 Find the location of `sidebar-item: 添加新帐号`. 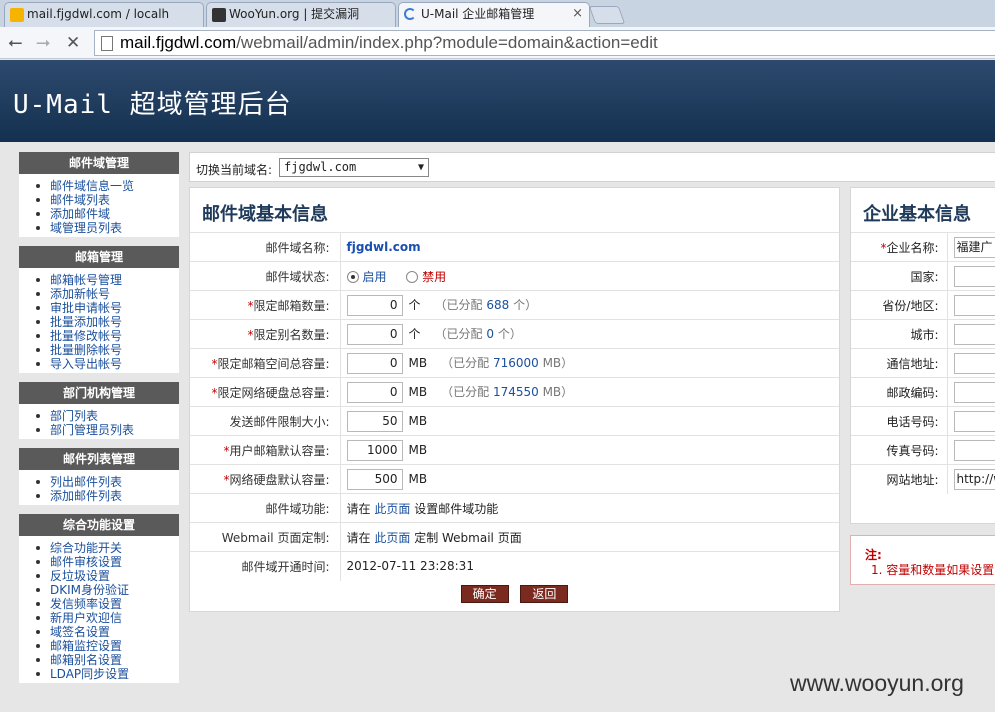

sidebar-item: 添加新帐号 is located at coordinates (106, 294).